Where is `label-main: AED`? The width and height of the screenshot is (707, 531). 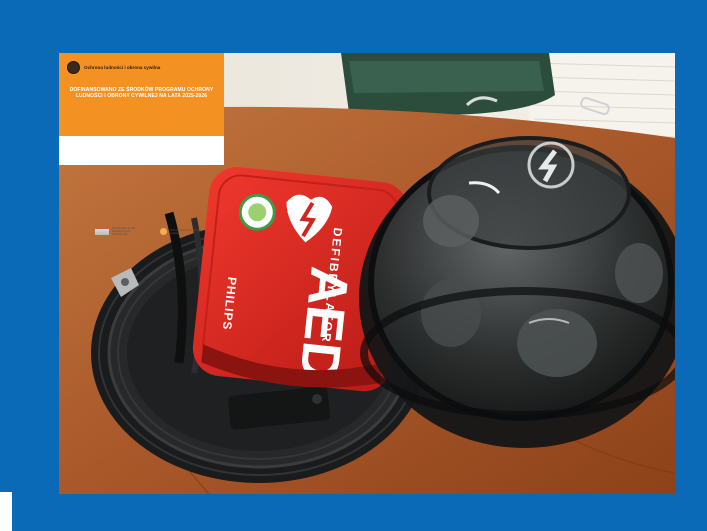 label-main: AED is located at coordinates (324, 324).